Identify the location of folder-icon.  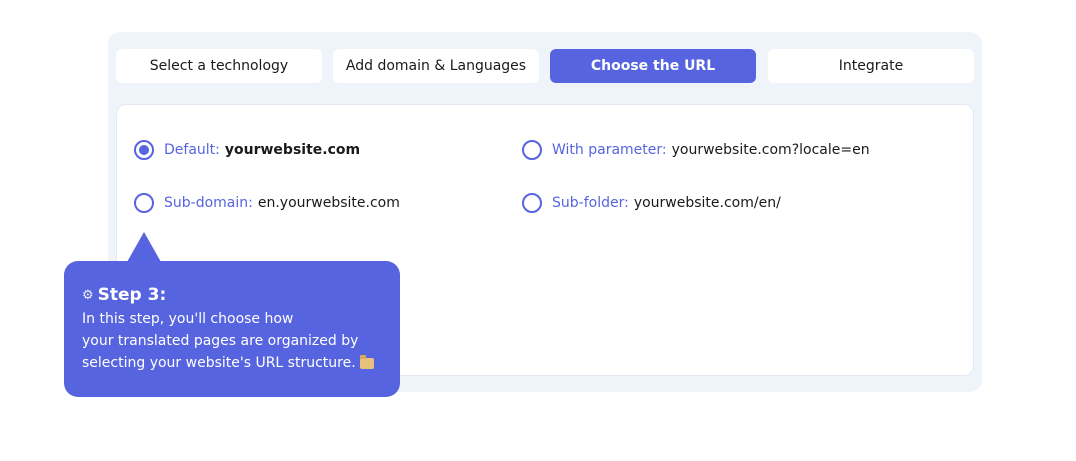
(366, 361).